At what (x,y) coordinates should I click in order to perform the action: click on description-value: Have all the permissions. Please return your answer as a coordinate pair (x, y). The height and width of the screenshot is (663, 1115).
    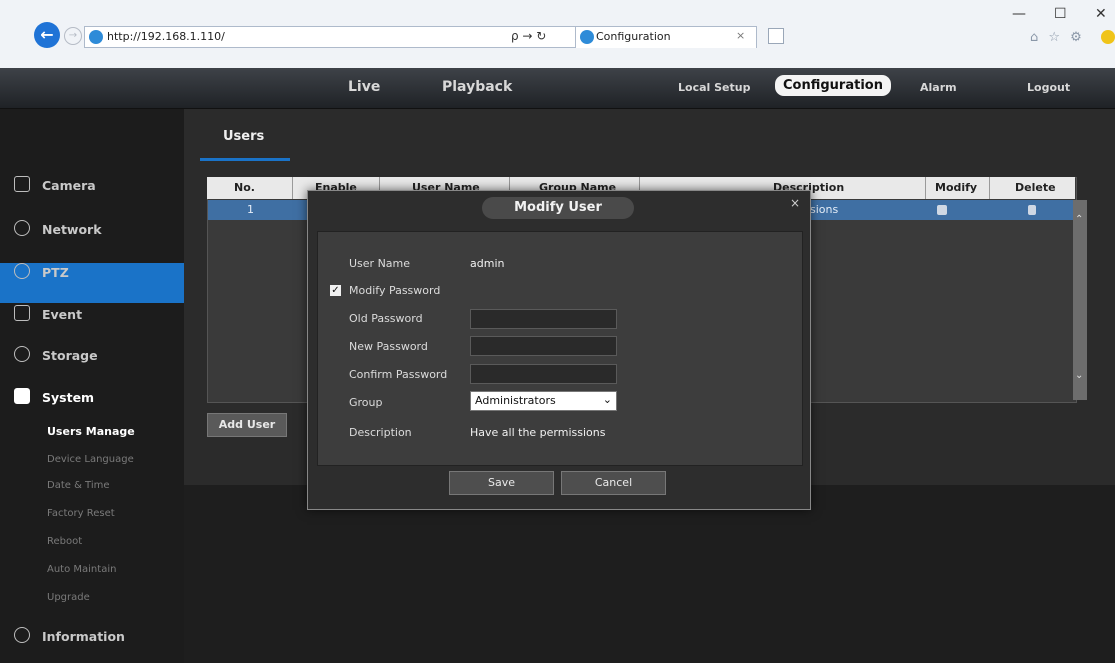
    Looking at the image, I should click on (538, 432).